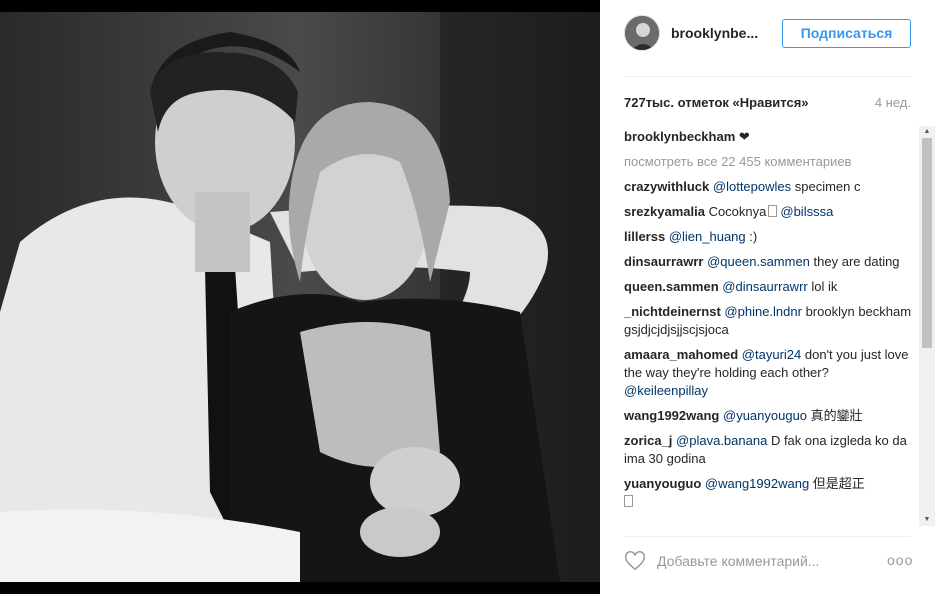  Describe the element at coordinates (664, 211) in the screenshot. I see `comment-author: srezkyamalia` at that location.